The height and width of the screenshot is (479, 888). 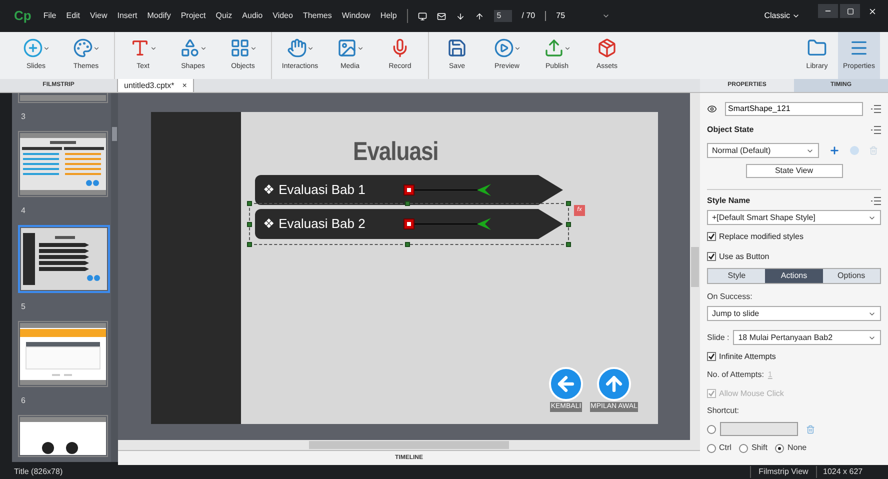 I want to click on settings-tab: Actions, so click(x=794, y=276).